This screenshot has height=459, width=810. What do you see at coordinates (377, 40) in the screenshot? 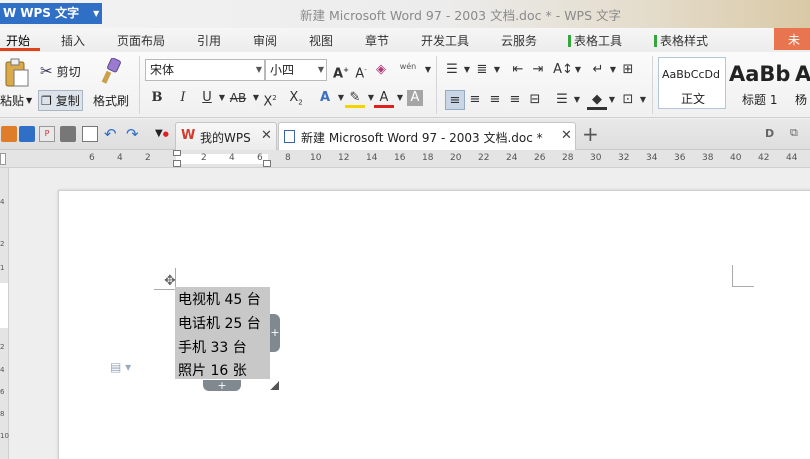
I see `tab-chapter: 章节` at bounding box center [377, 40].